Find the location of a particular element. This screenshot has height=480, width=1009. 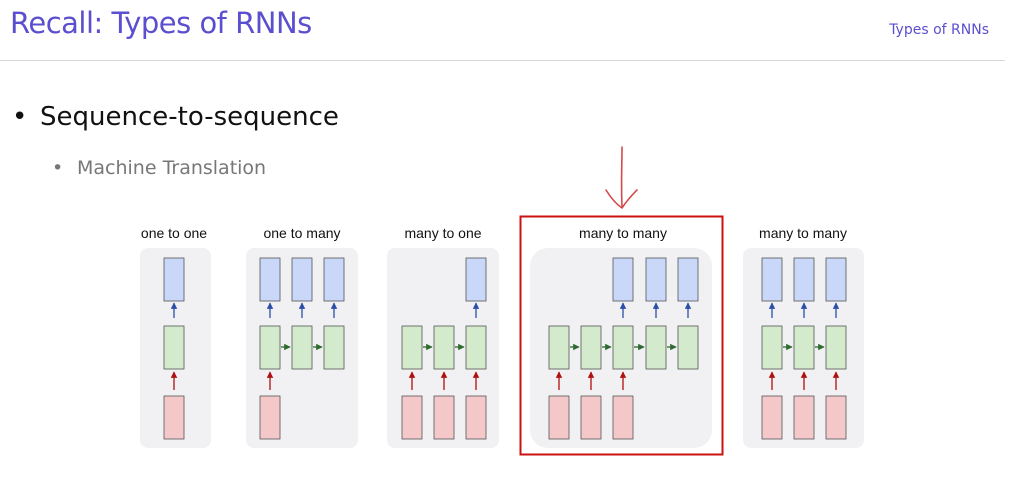

diagram-title-many-to-many-synced: many to many is located at coordinates (803, 233).